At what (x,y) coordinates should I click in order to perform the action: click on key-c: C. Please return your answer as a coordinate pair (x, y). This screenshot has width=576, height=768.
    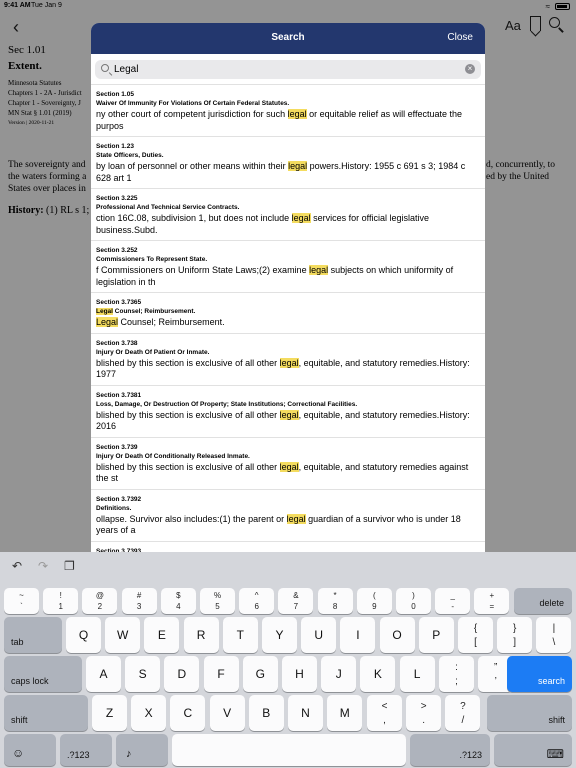
    Looking at the image, I should click on (188, 713).